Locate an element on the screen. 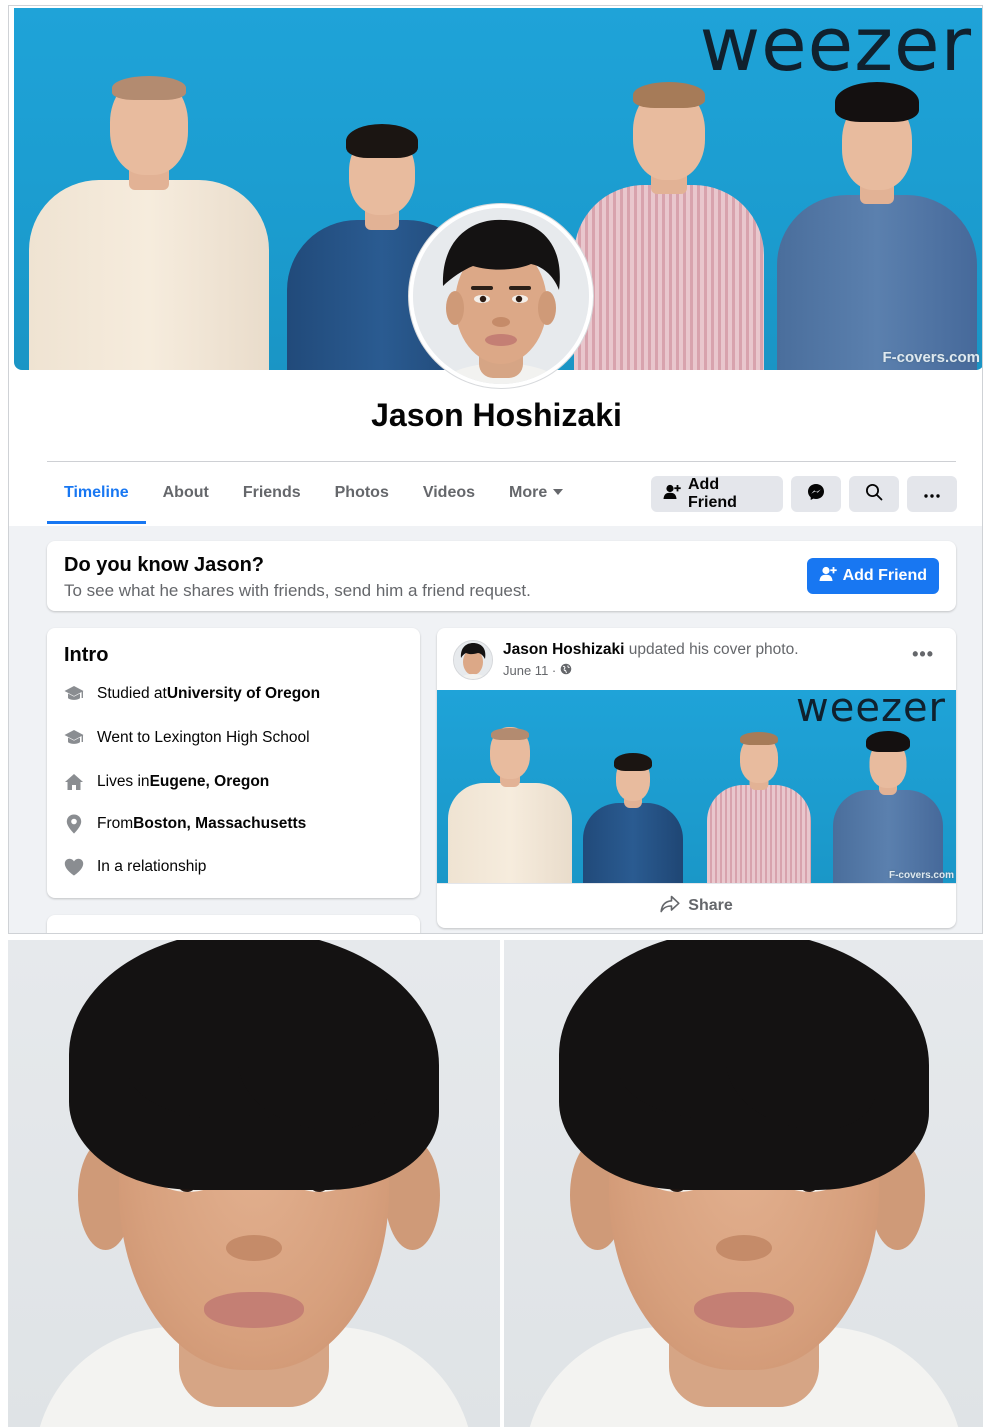 The image size is (983, 1427). intro-row-text: From is located at coordinates (115, 823).